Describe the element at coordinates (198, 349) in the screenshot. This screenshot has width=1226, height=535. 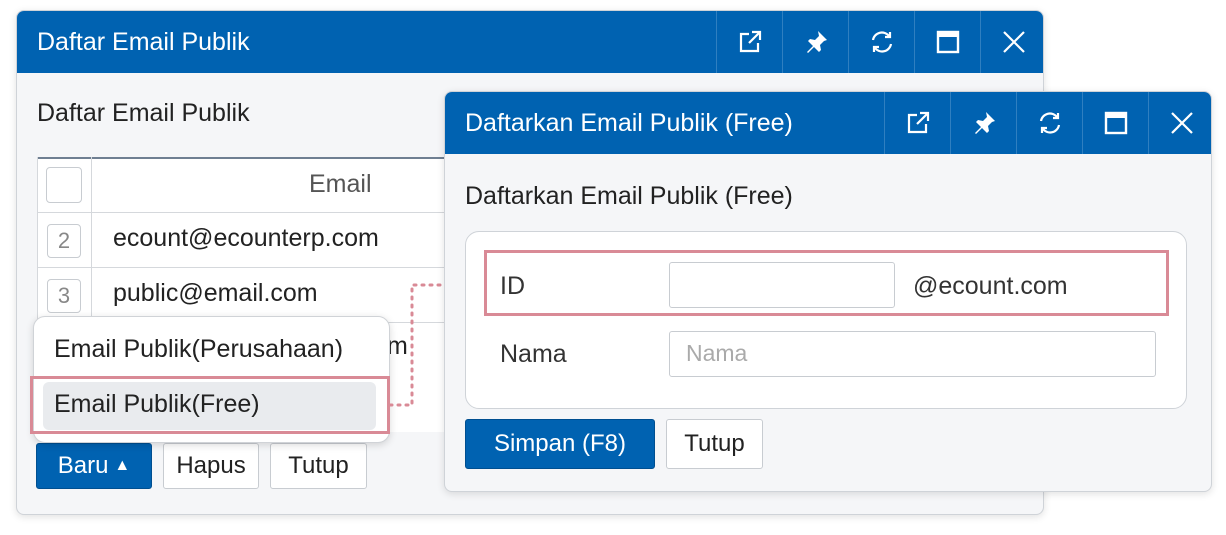
I see `menu-item-company-email: Email Publik(Perusahaan)` at that location.